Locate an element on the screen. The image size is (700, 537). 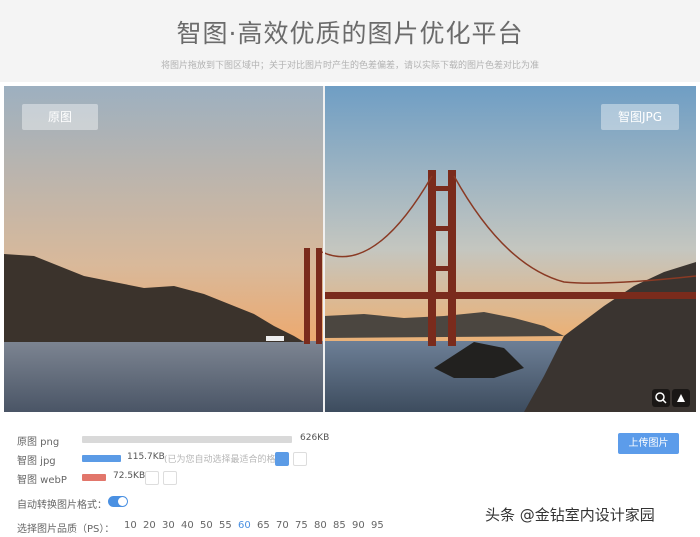
auto-convert-toggle is located at coordinates (118, 501).